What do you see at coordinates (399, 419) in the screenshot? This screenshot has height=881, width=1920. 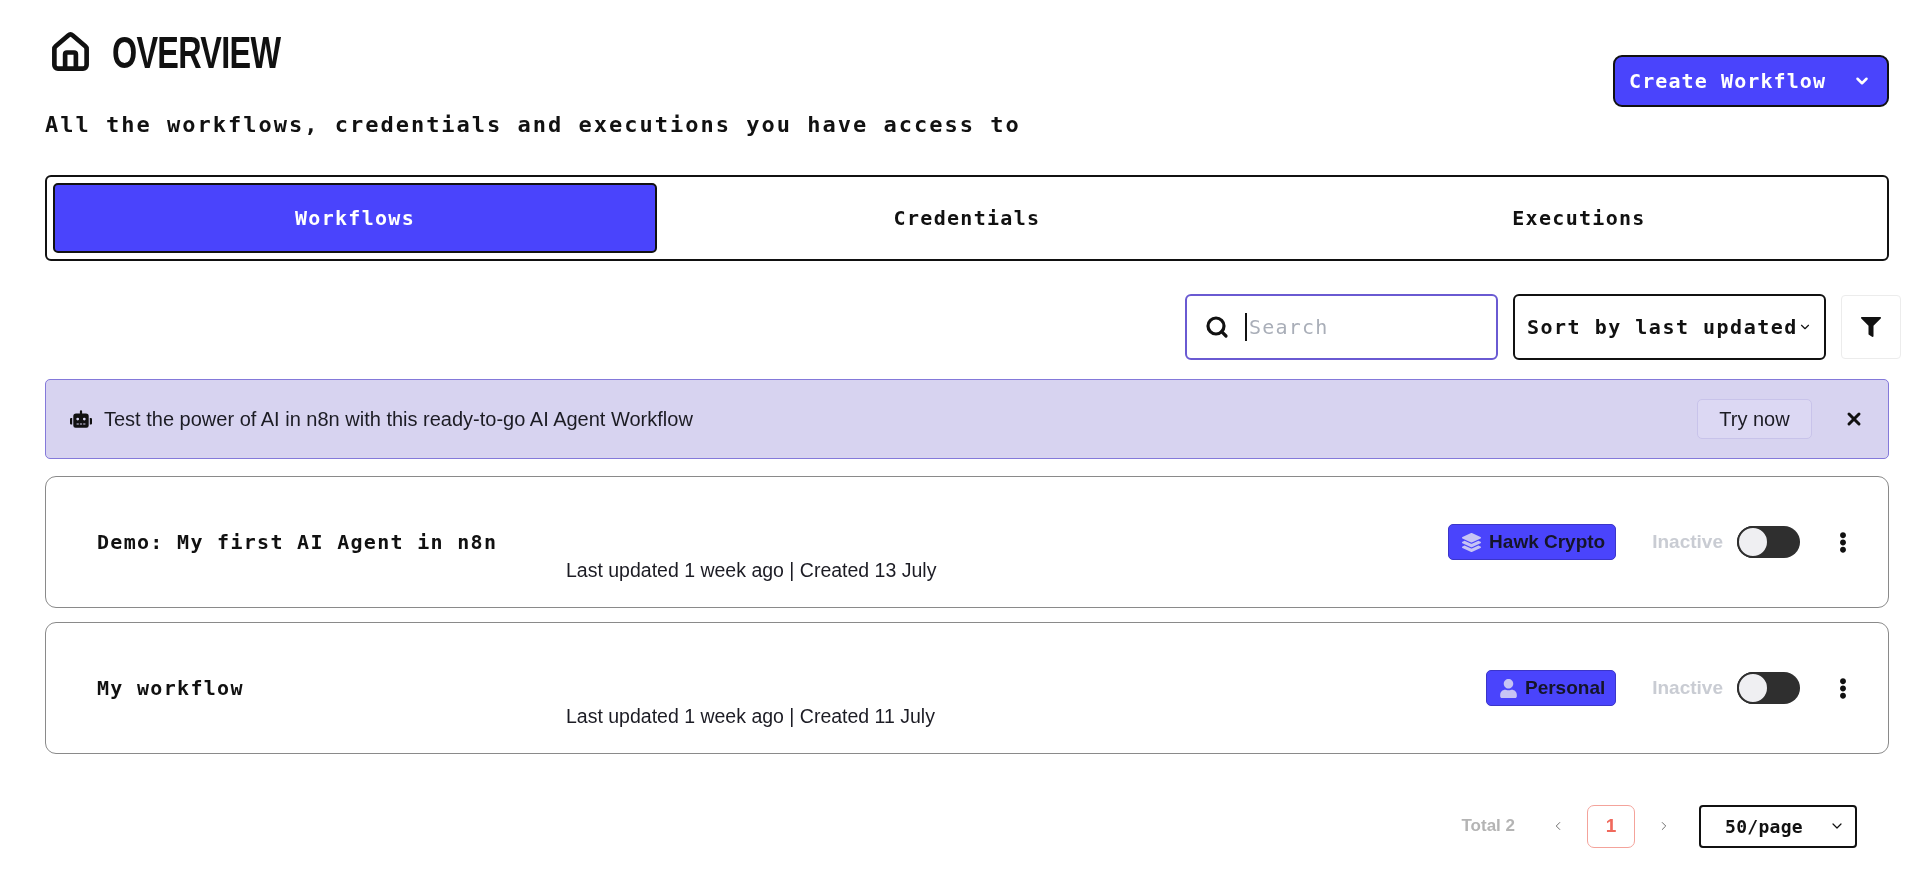 I see `banner-text: Test the power of AI in n8n with this ready-to-go AI Agent Workflow` at bounding box center [399, 419].